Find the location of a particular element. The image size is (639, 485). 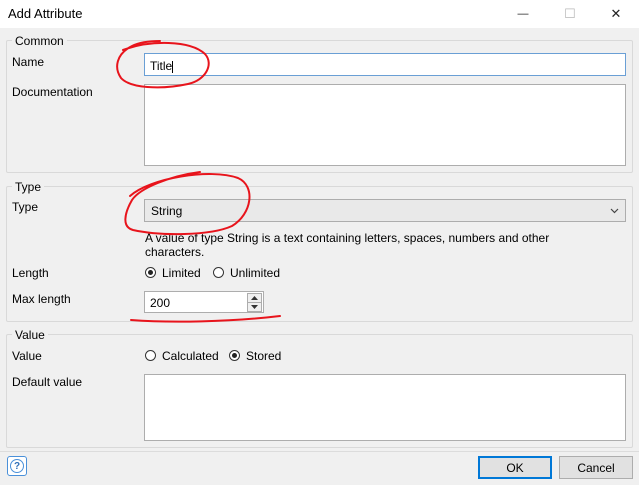

limited-label: Limited is located at coordinates (181, 273).